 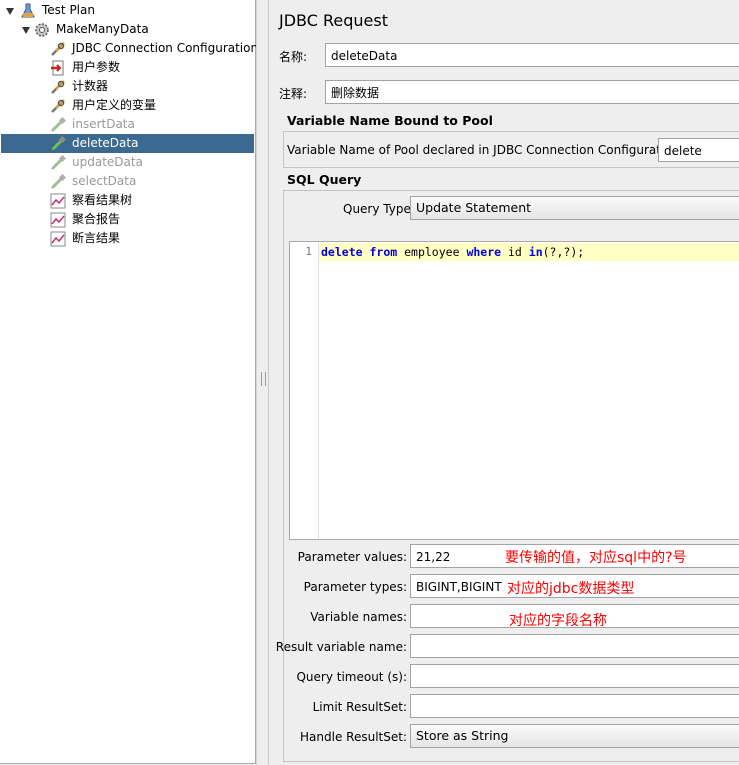 What do you see at coordinates (574, 706) in the screenshot?
I see `limit-resultset-field` at bounding box center [574, 706].